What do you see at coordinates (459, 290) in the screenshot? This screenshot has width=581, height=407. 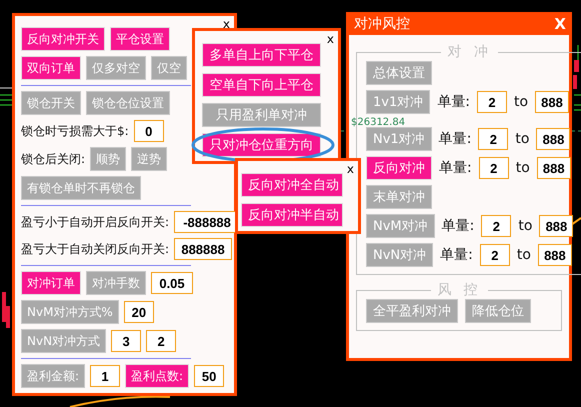 I see `group-title: 风 控` at bounding box center [459, 290].